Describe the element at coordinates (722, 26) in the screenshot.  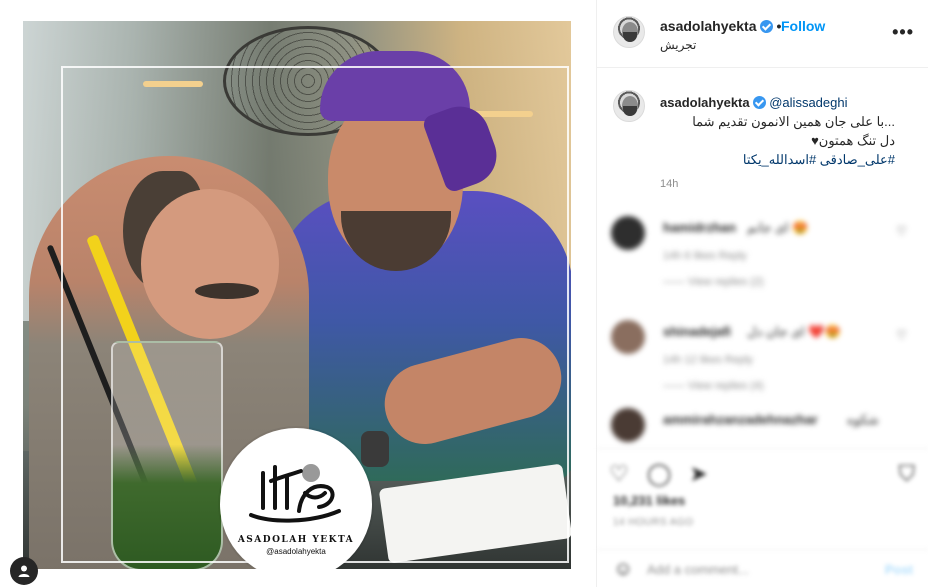
I see `author-username: asadolahyekta •` at that location.